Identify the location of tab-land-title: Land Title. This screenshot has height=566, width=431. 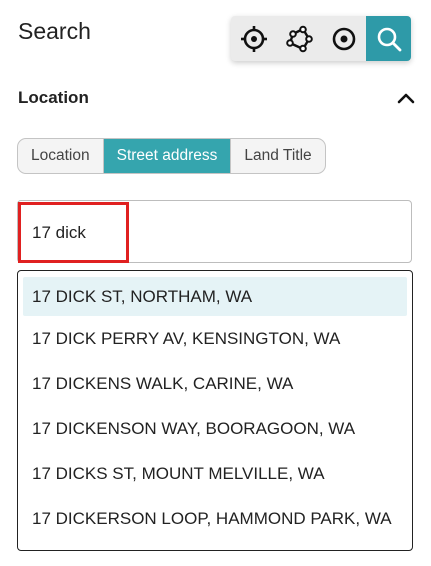
(277, 156).